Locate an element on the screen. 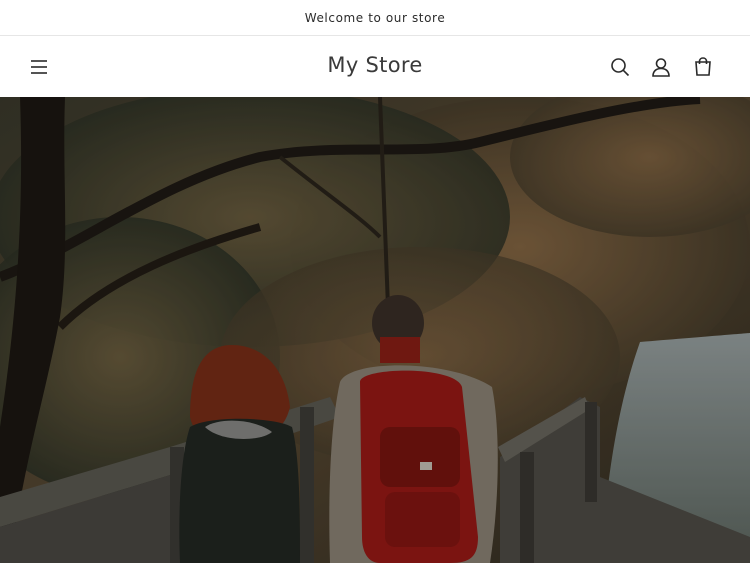 This screenshot has width=750, height=563. account-button is located at coordinates (661, 67).